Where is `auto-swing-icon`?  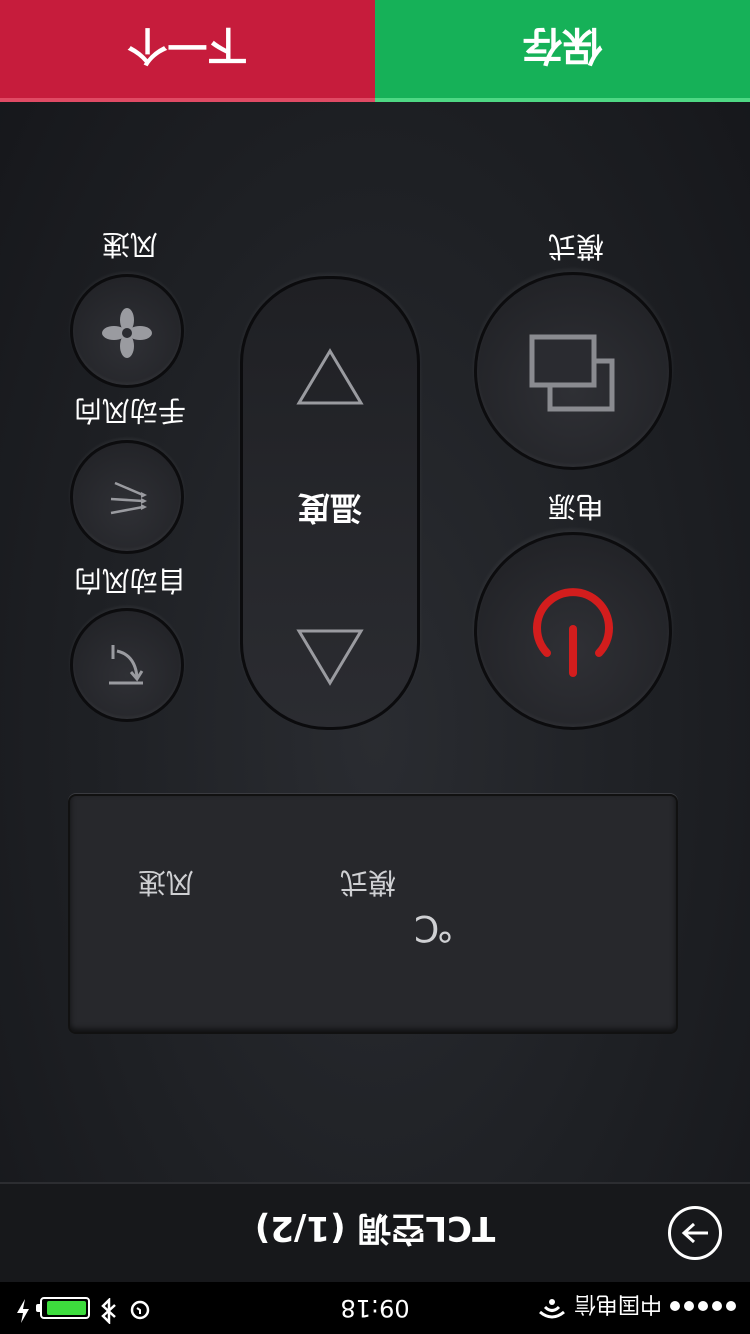 auto-swing-icon is located at coordinates (127, 665).